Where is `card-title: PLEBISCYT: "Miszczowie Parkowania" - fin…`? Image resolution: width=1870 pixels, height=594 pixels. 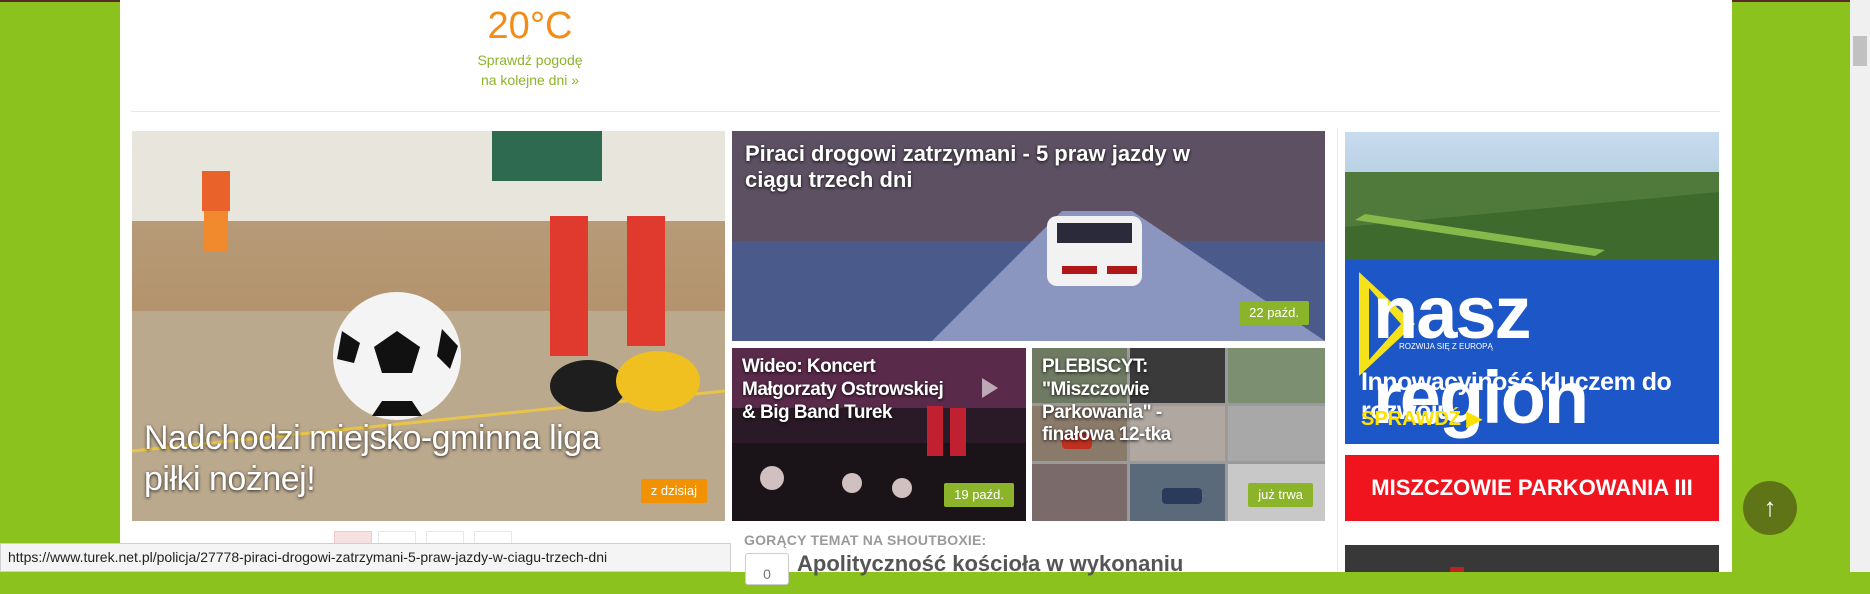 card-title: PLEBISCYT: "Miszczowie Parkowania" - fin… is located at coordinates (1139, 401).